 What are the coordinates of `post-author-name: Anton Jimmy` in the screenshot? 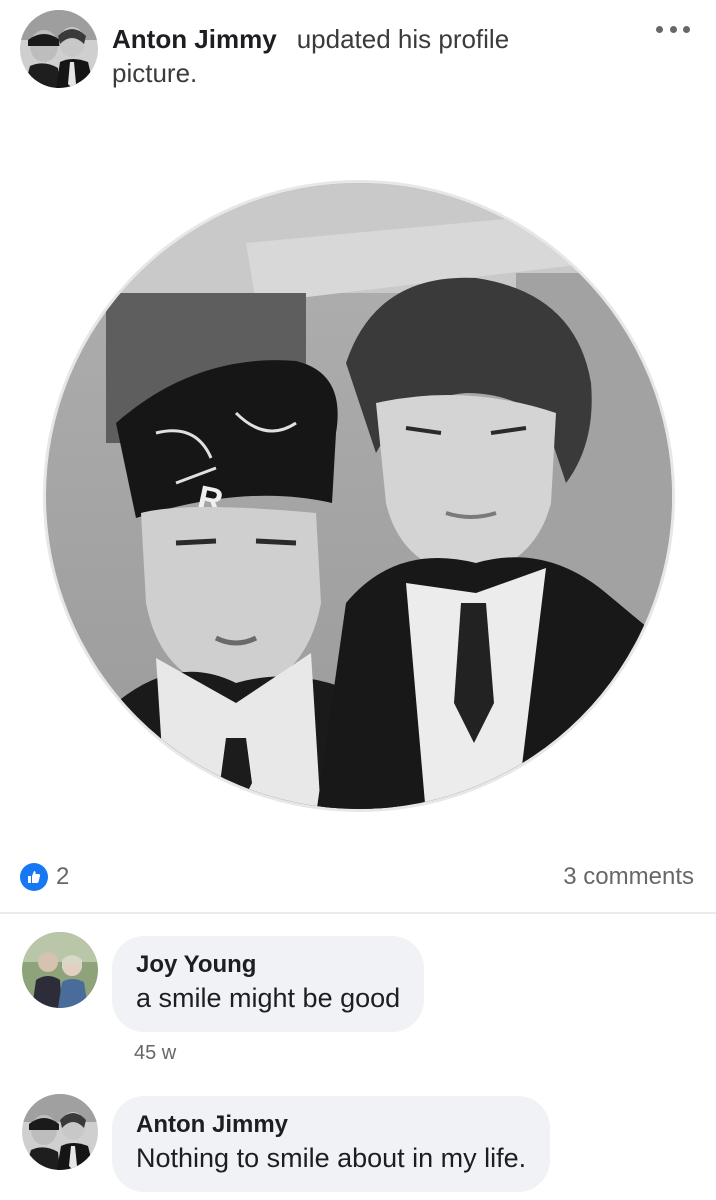 It's located at (194, 39).